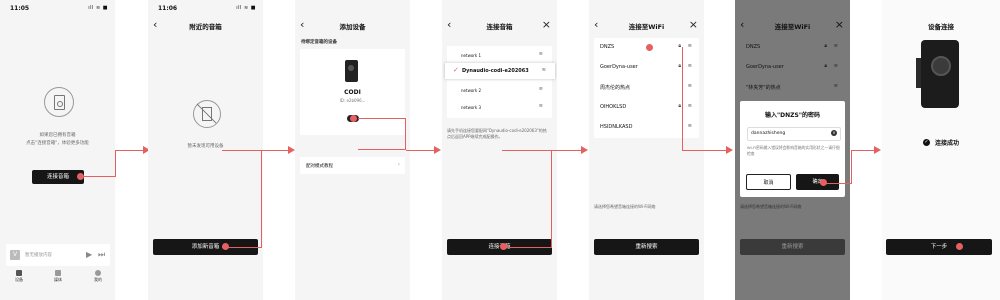  I want to click on nav-profile: 我的, so click(98, 276).